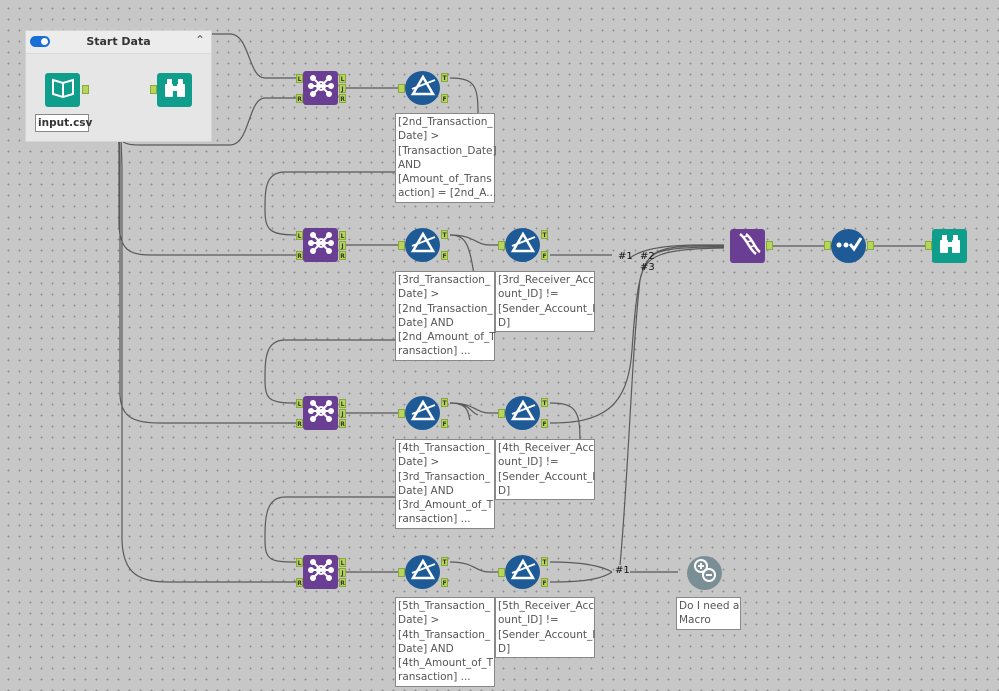  What do you see at coordinates (62, 90) in the screenshot?
I see `input-data-tool` at bounding box center [62, 90].